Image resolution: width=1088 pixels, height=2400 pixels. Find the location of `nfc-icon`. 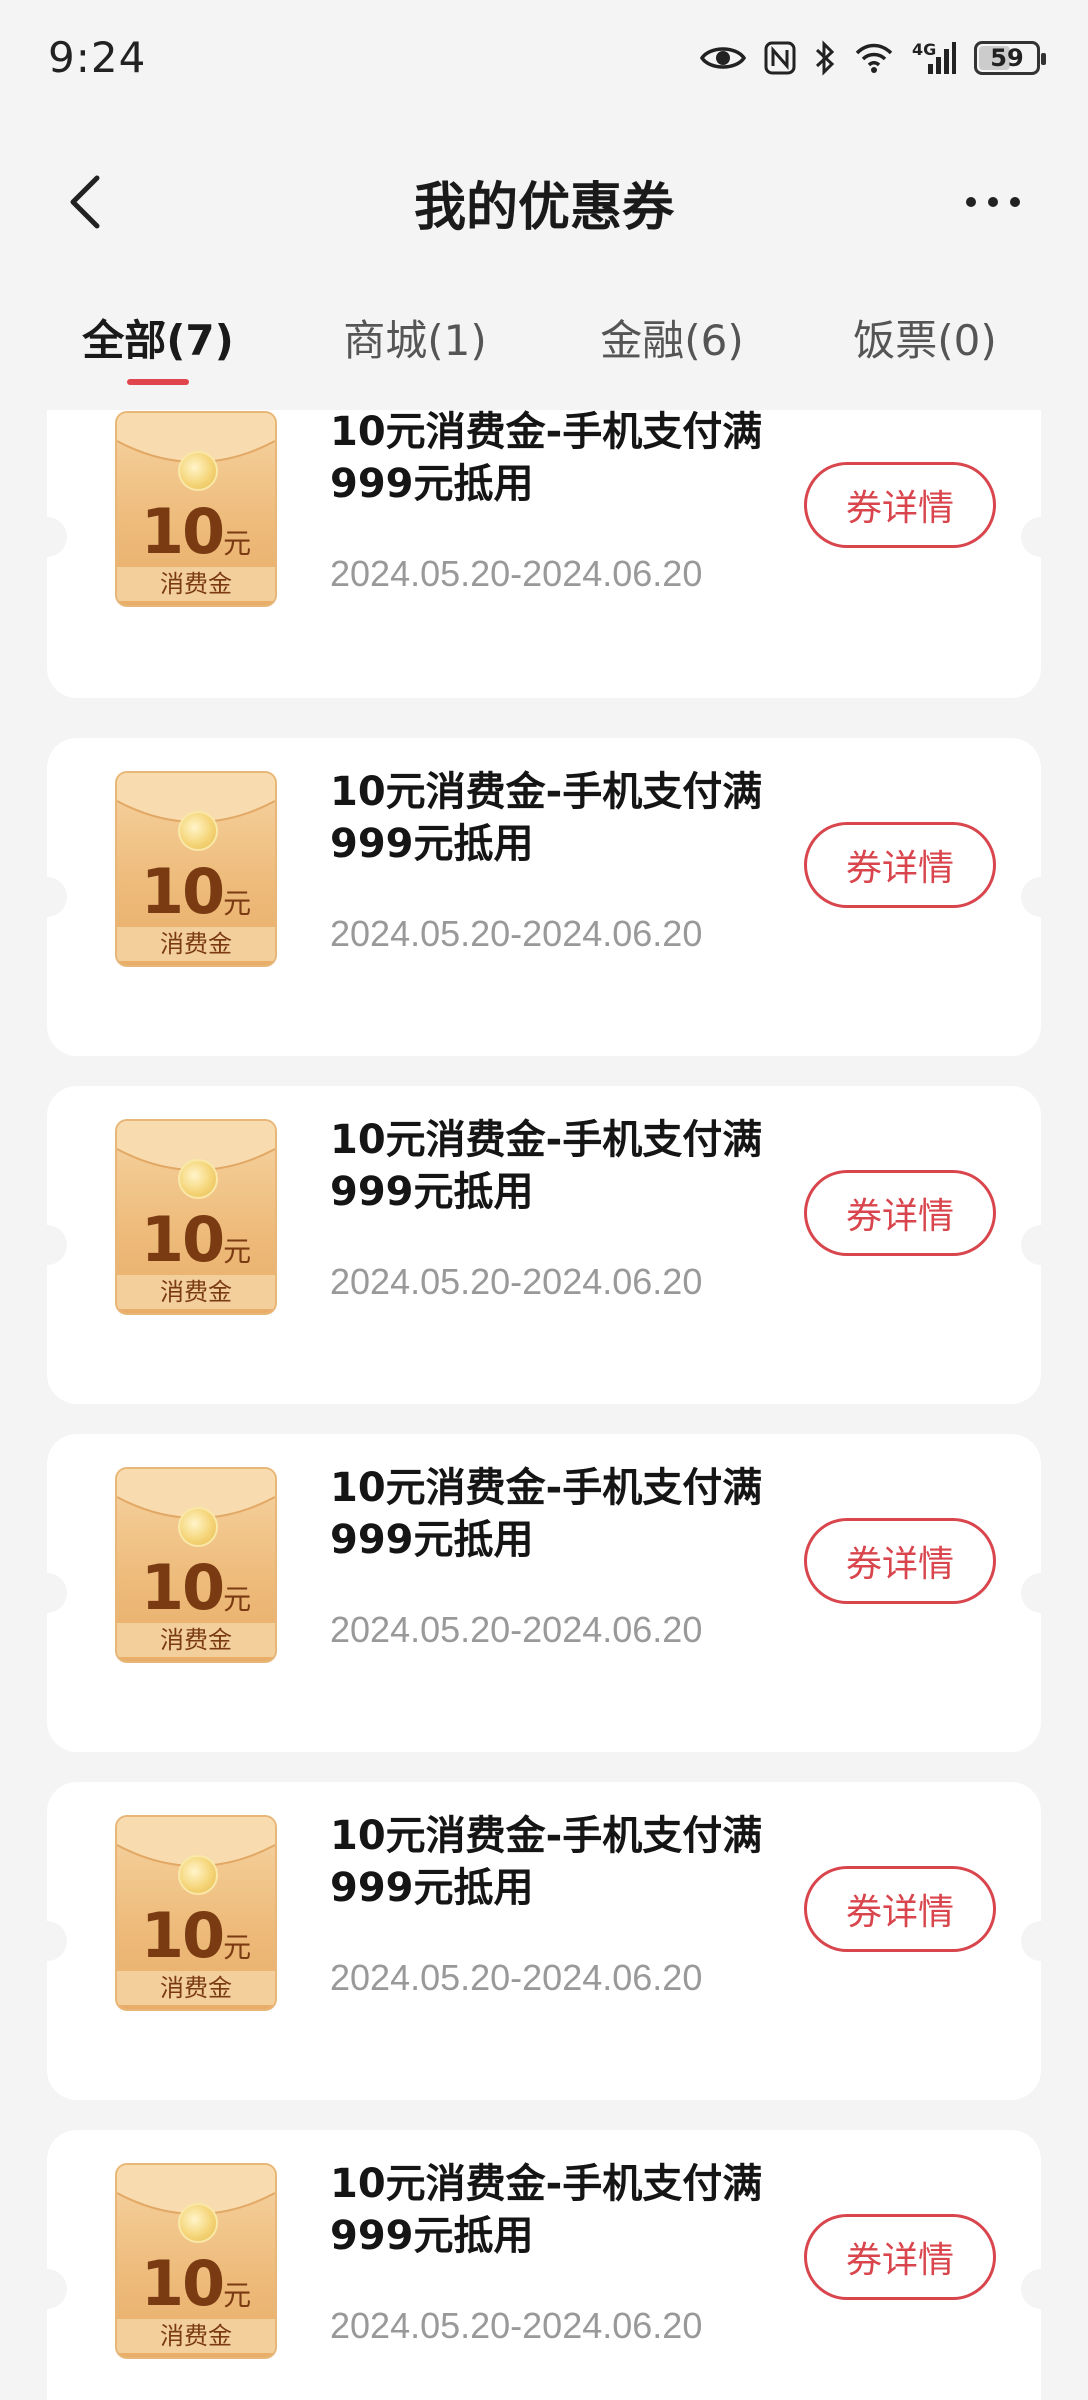

nfc-icon is located at coordinates (780, 58).